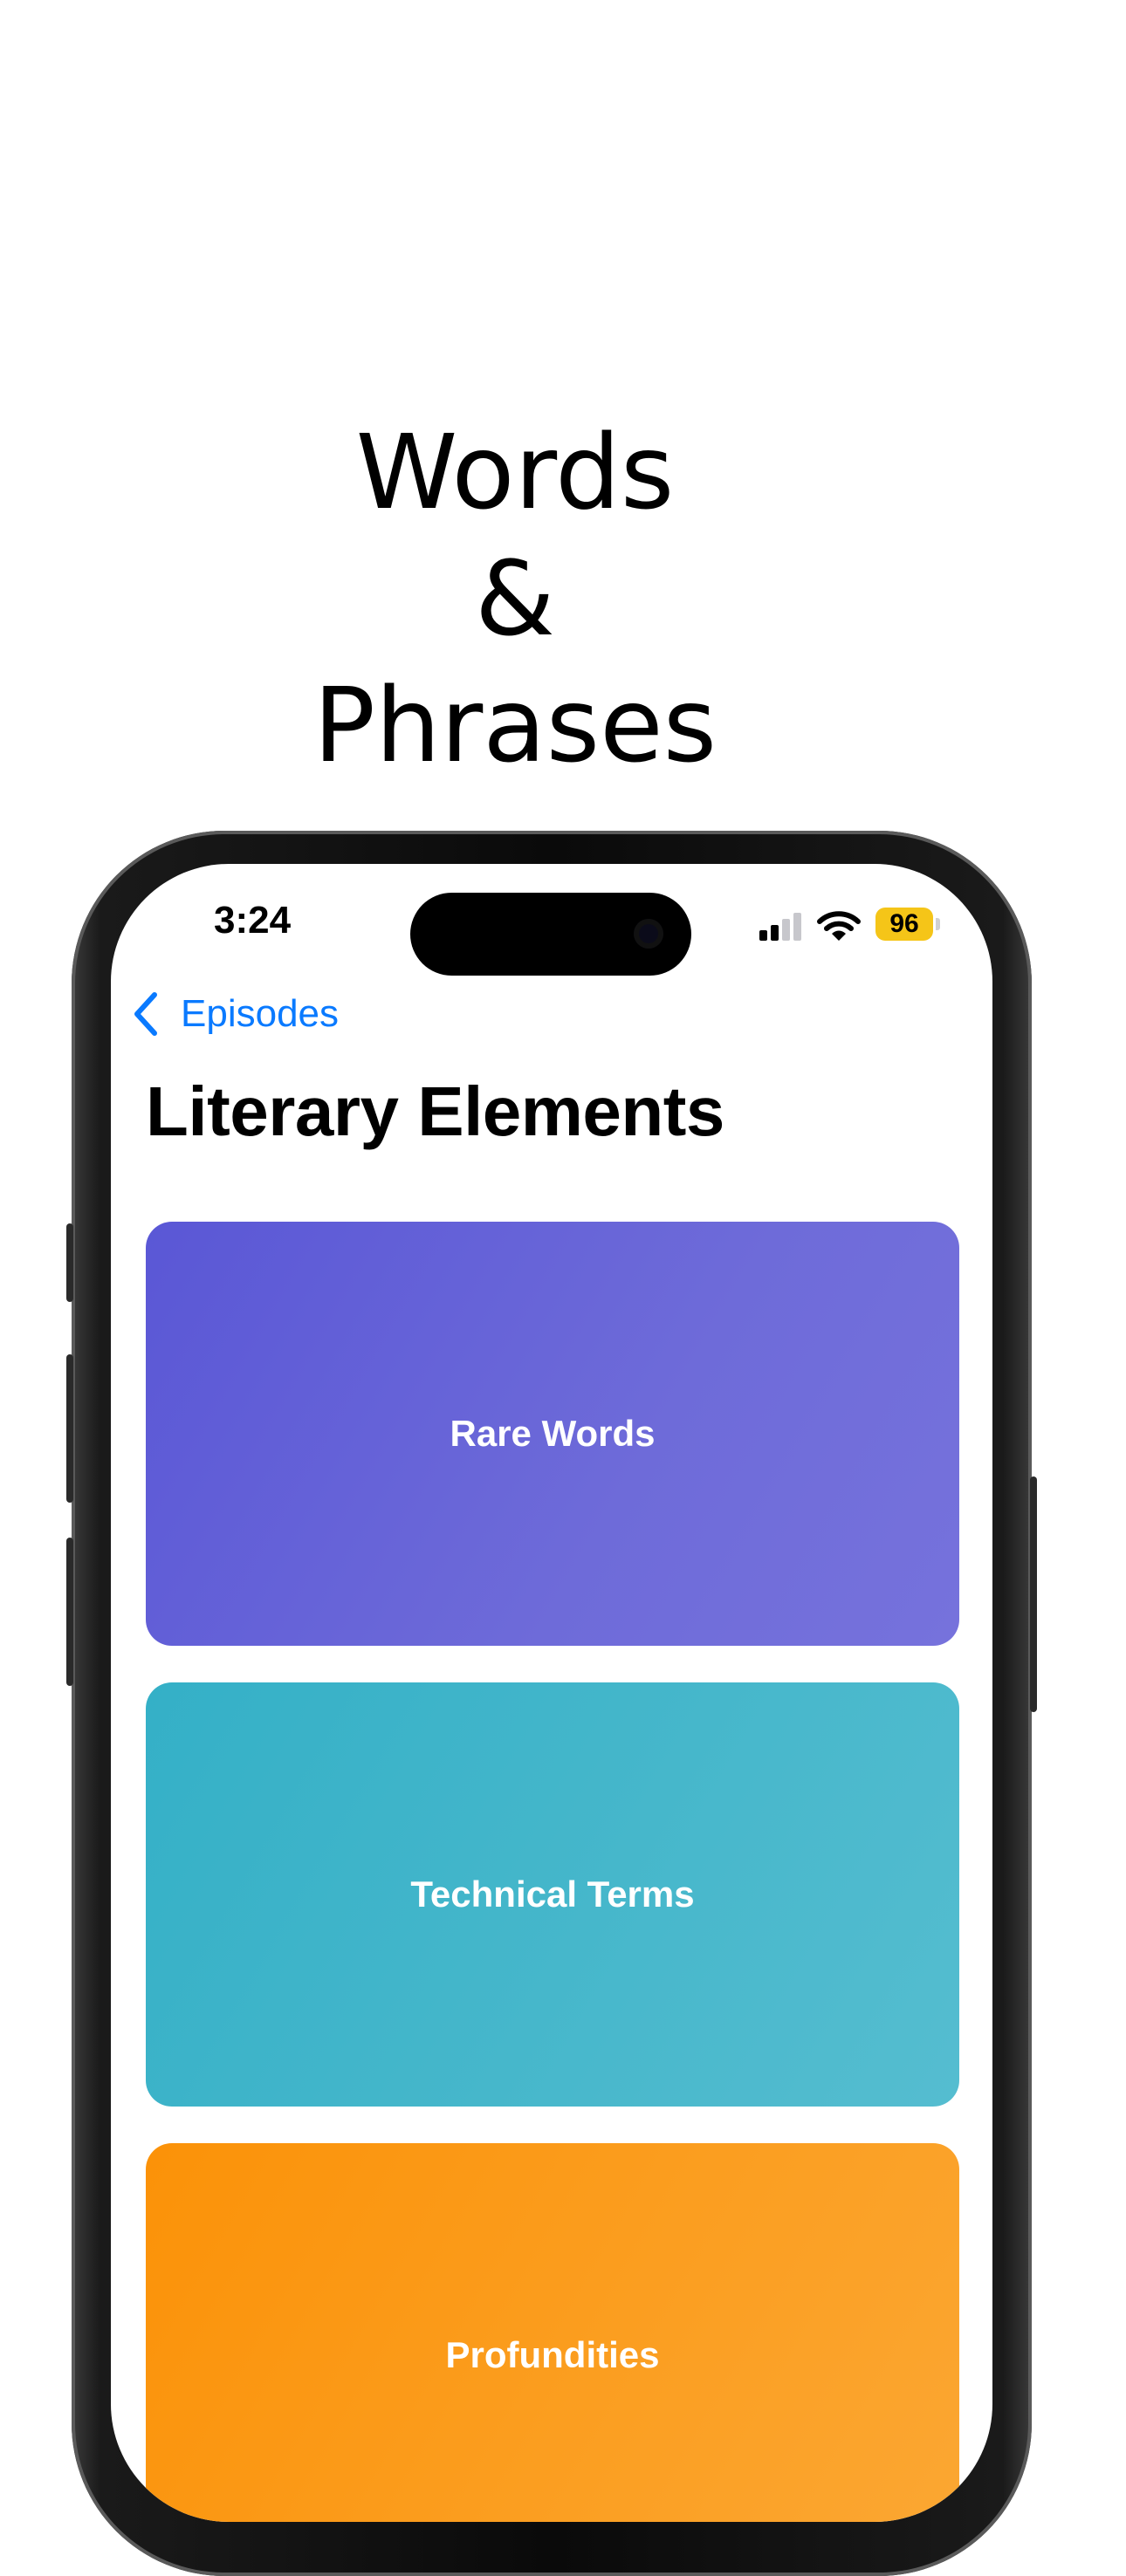 Image resolution: width=1126 pixels, height=2576 pixels. I want to click on card-label: Rare Words, so click(553, 1433).